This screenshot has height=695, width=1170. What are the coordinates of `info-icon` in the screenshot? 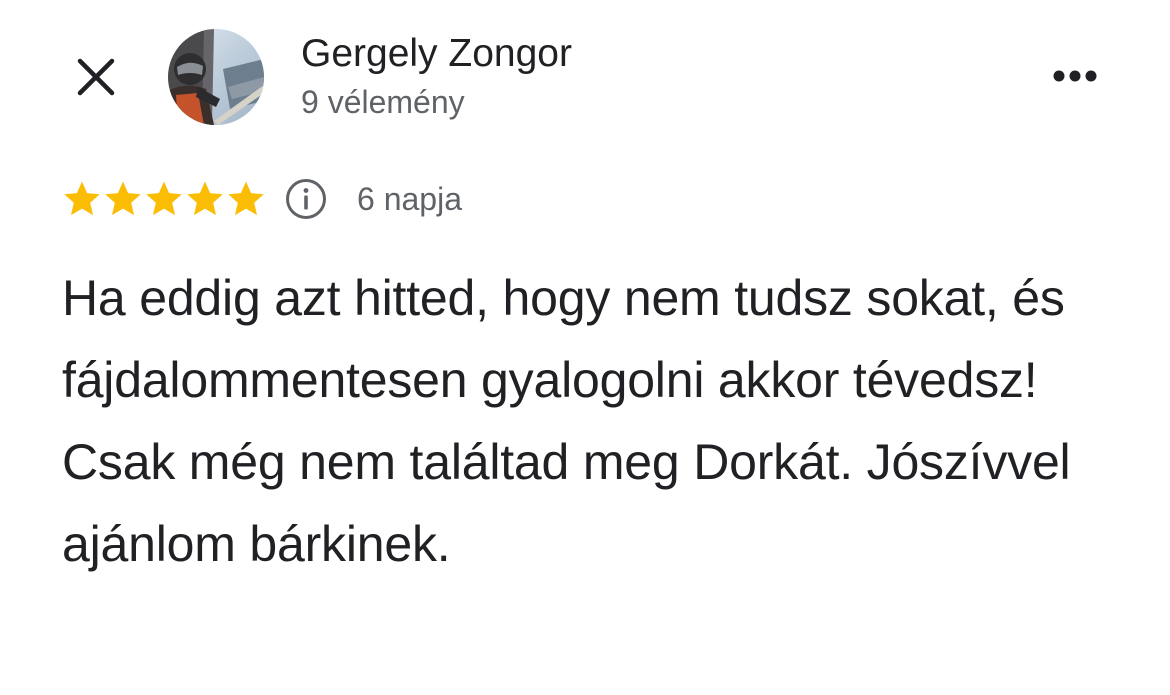 It's located at (306, 199).